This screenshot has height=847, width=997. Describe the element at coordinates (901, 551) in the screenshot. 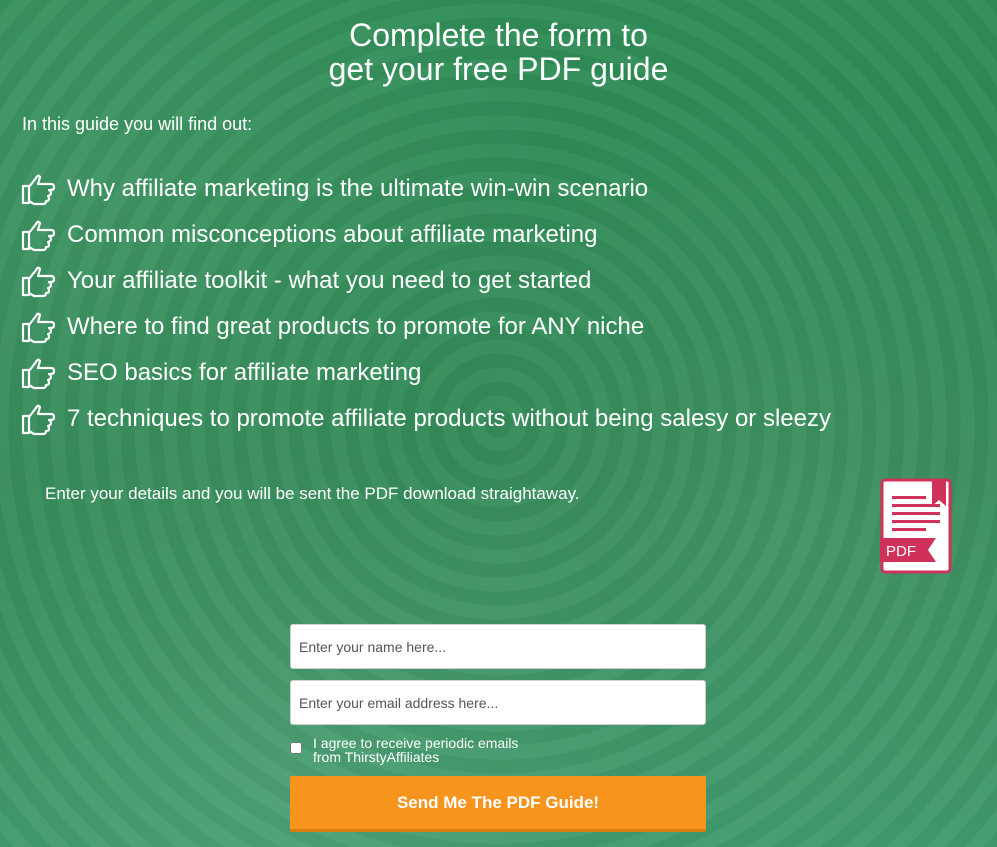

I see `pdf-label: PDF` at that location.